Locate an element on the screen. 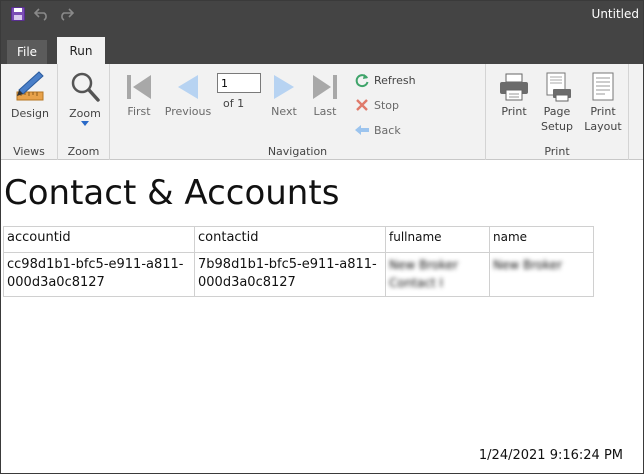  quick-access-toolbar is located at coordinates (42, 14).